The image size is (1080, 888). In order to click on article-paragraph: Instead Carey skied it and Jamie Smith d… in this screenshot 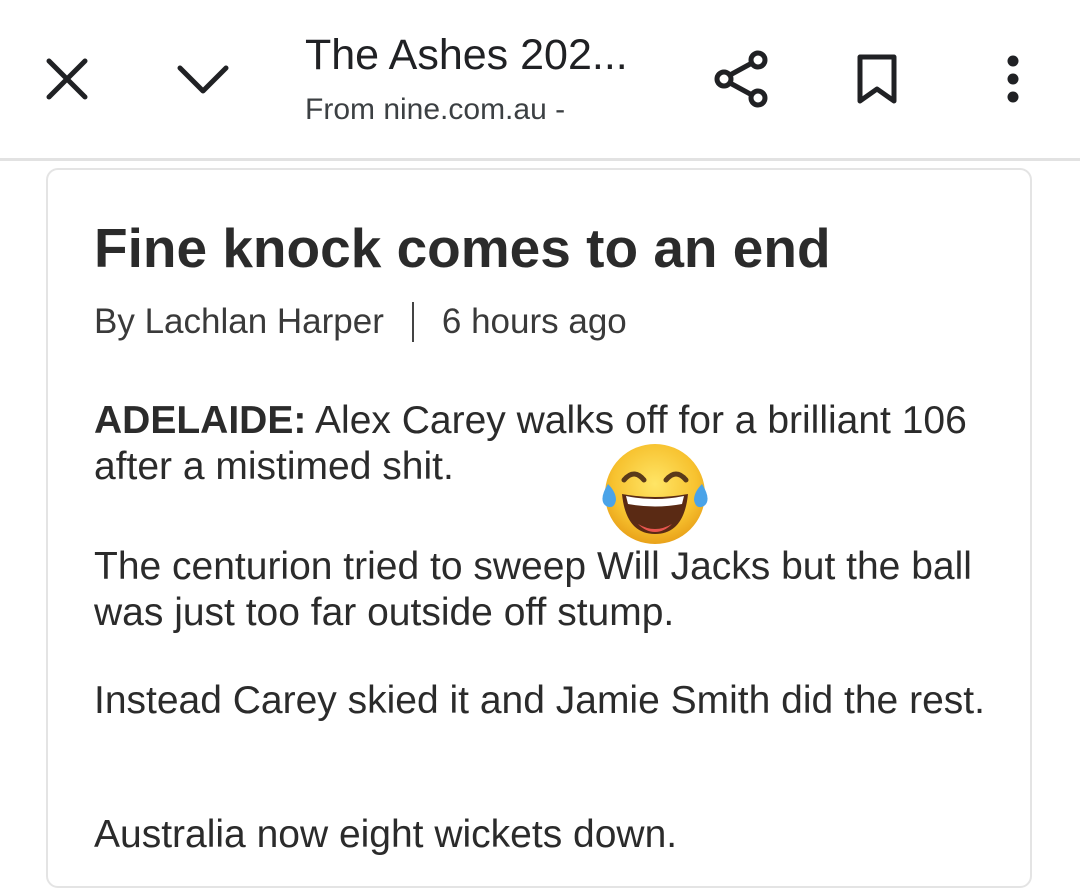, I will do `click(539, 700)`.